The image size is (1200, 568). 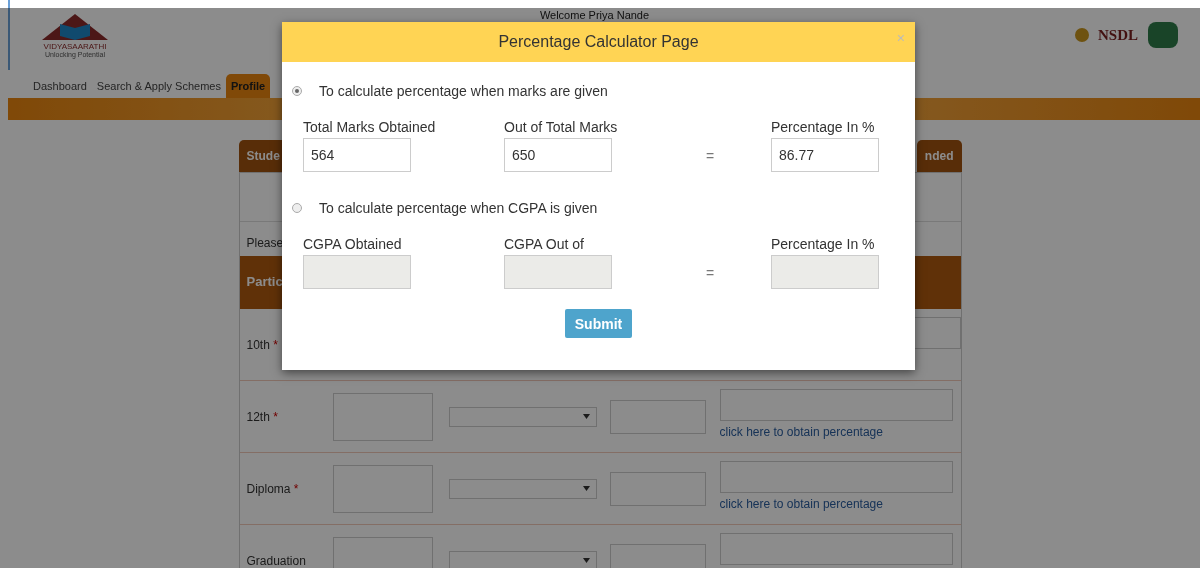 What do you see at coordinates (939, 156) in the screenshot?
I see `card-tab: nded` at bounding box center [939, 156].